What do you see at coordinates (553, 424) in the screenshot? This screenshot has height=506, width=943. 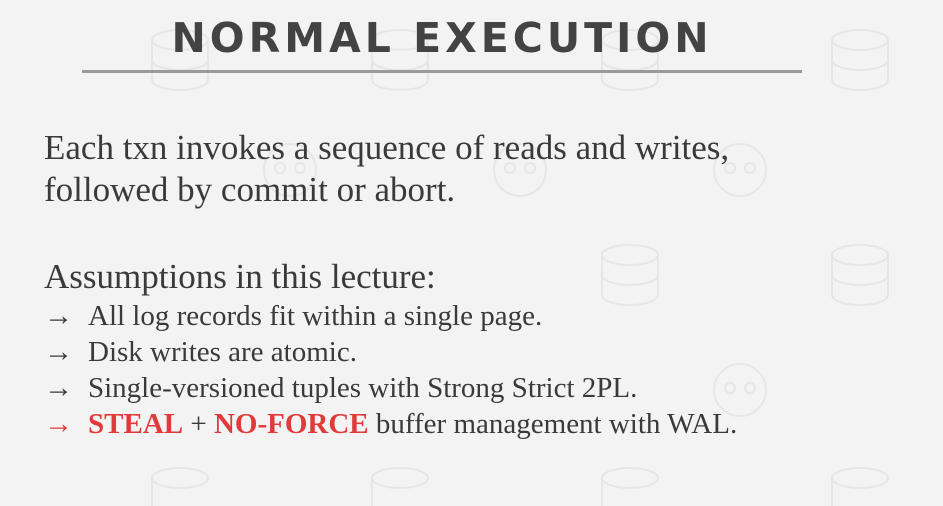 I see `buffer-management-text: buffer management with WAL.` at bounding box center [553, 424].